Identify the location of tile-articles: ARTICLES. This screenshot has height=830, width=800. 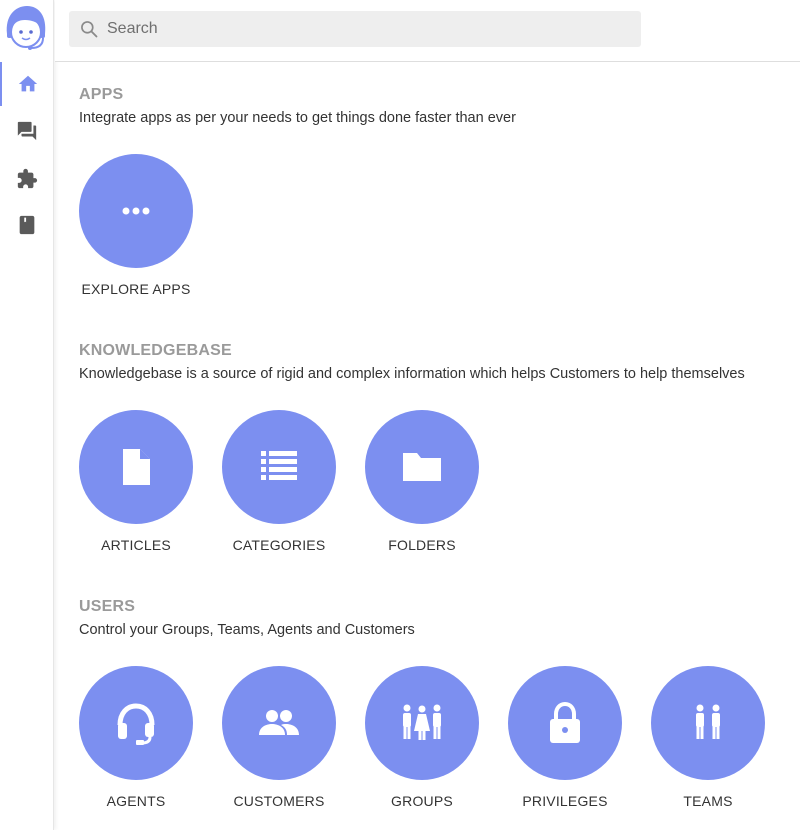
(136, 481).